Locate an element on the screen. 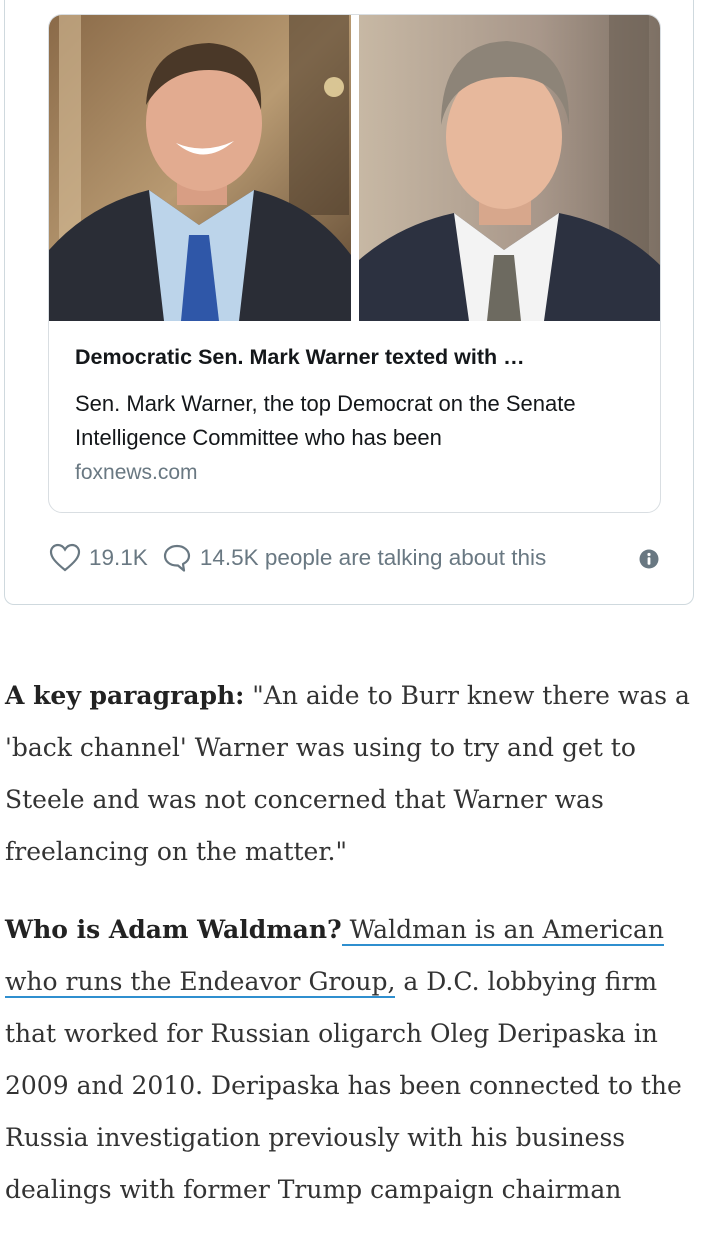  card-domain: foxnews.com is located at coordinates (136, 472).